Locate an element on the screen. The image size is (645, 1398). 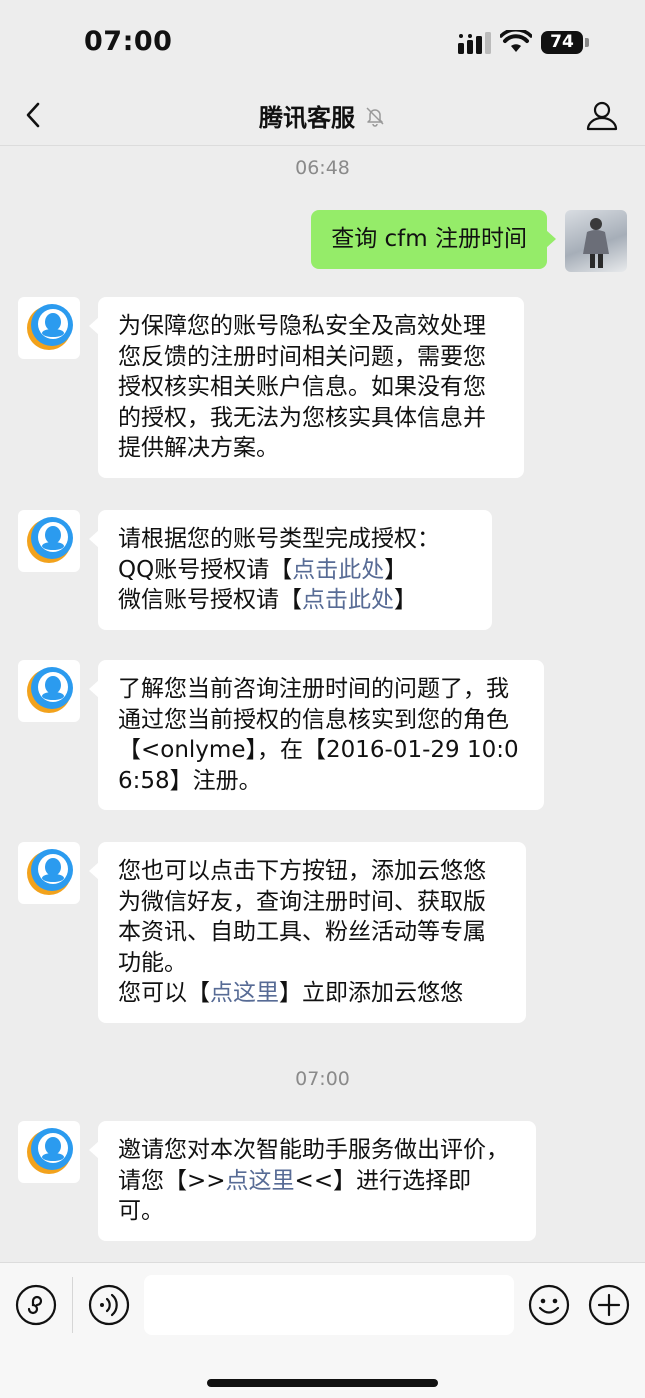
qq-authorize-link: 点击此处 is located at coordinates (338, 570).